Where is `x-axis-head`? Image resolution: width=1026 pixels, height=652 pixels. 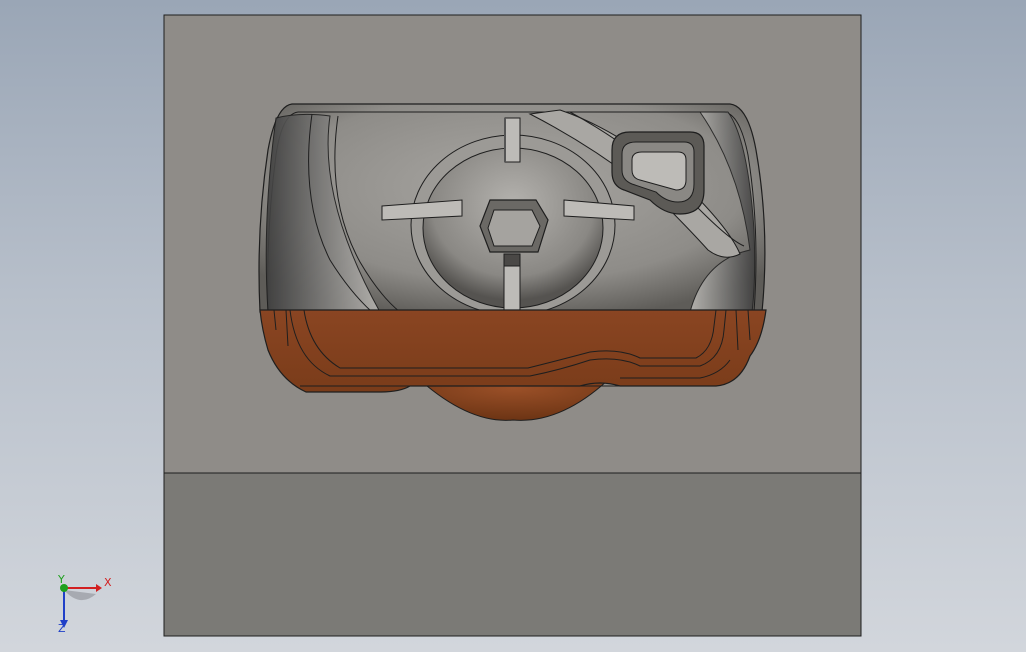 x-axis-head is located at coordinates (99, 588).